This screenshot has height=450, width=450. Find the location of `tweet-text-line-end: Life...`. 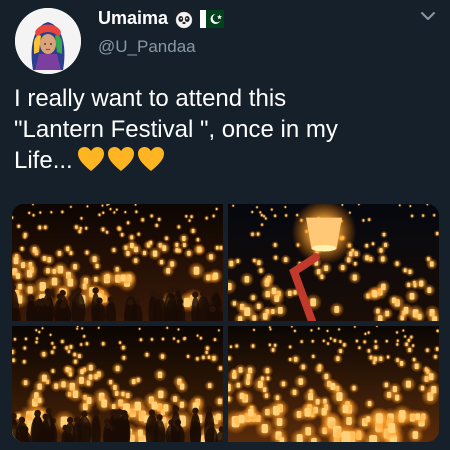

tweet-text-line-end: Life... is located at coordinates (43, 160).